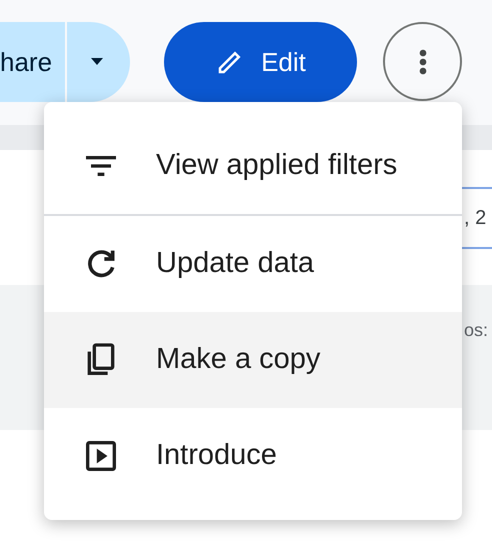 The image size is (492, 546). Describe the element at coordinates (253, 456) in the screenshot. I see `menu-item: Introduce` at that location.